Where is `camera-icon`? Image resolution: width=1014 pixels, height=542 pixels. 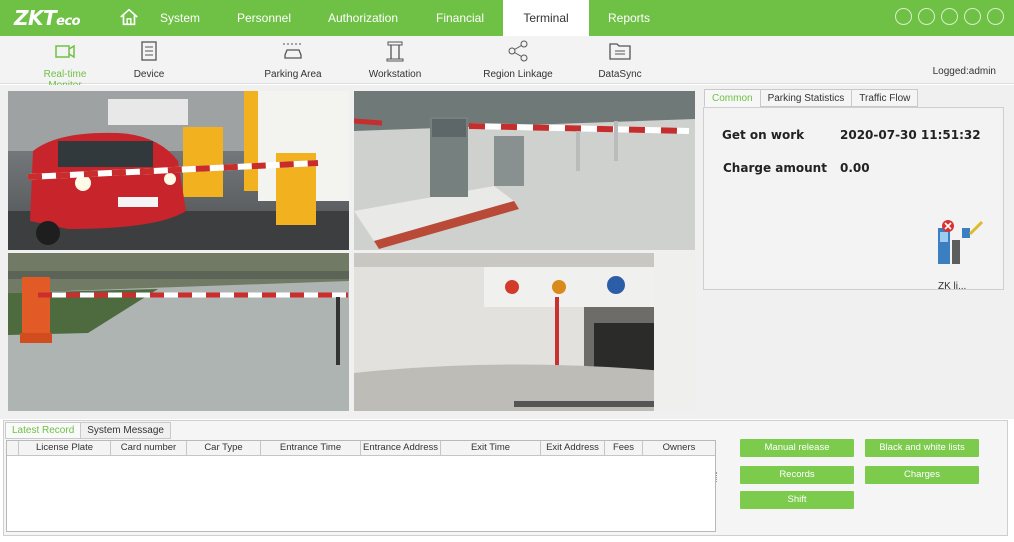
camera-icon is located at coordinates (65, 51).